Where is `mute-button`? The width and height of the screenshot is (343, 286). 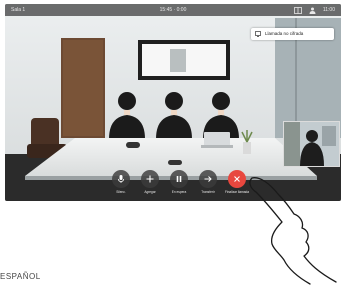
mute-button is located at coordinates (121, 179).